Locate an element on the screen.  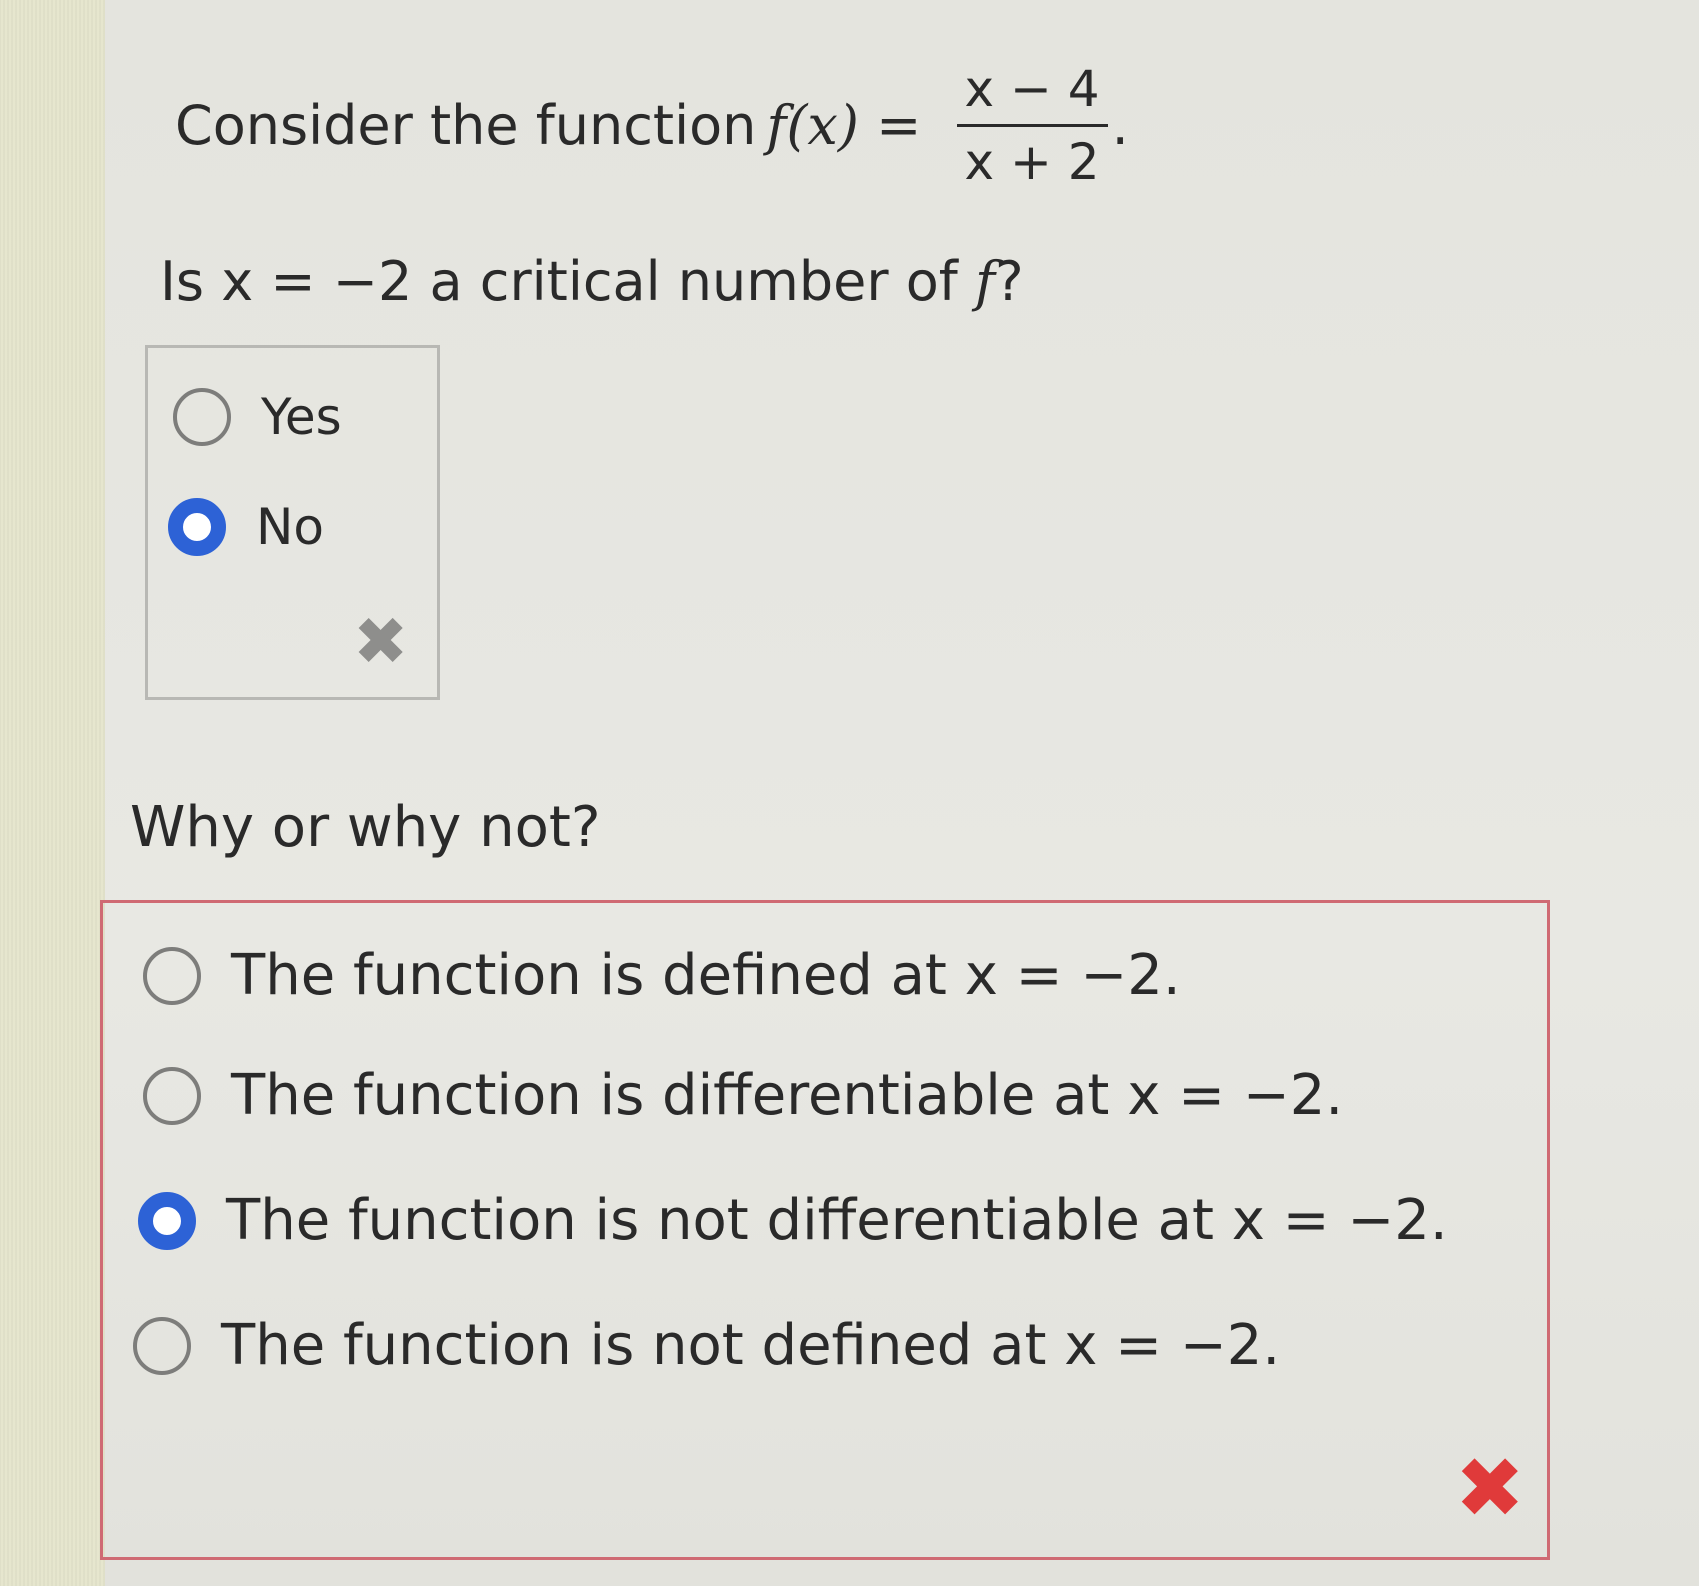
part1-prompt-var: f is located at coordinates (984, 281).